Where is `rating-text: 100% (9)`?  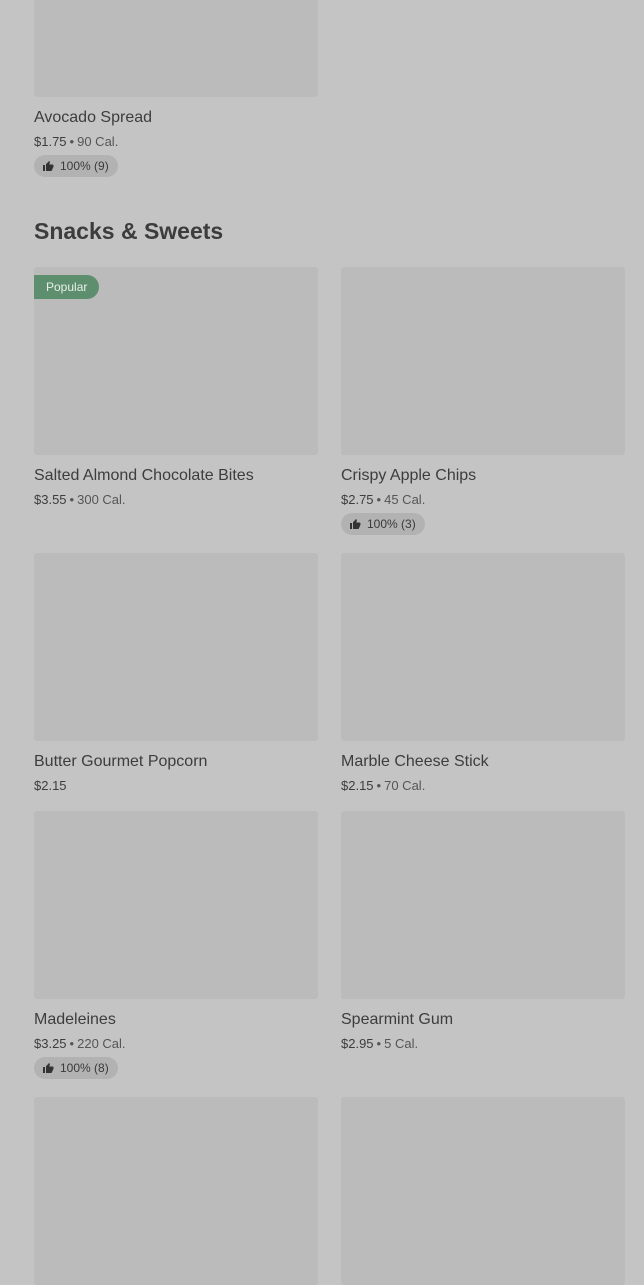
rating-text: 100% (9) is located at coordinates (84, 166).